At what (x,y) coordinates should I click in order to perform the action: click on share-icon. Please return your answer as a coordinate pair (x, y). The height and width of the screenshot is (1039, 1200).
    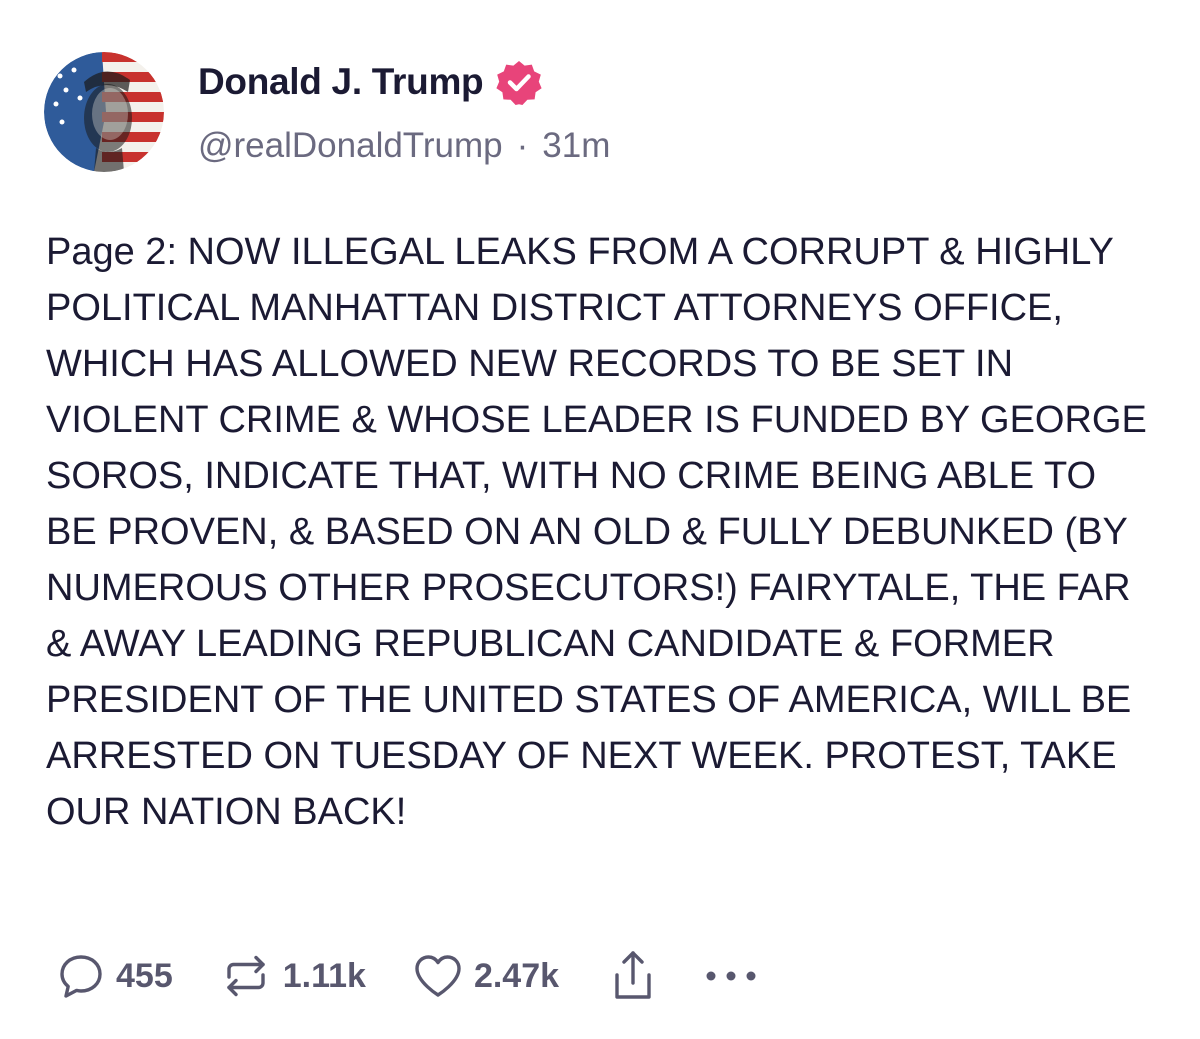
    Looking at the image, I should click on (633, 976).